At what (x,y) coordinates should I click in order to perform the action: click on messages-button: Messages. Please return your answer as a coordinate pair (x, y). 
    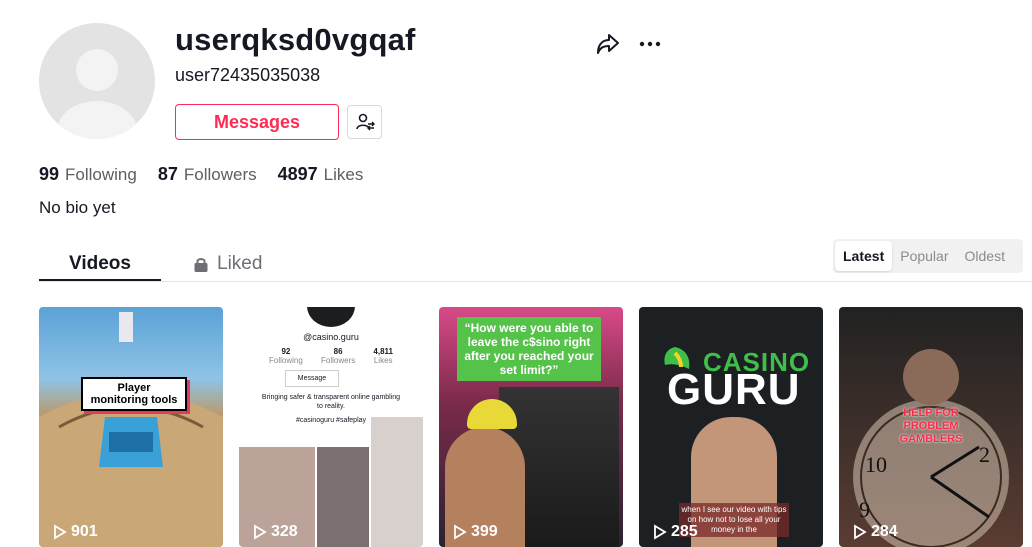
    Looking at the image, I should click on (257, 122).